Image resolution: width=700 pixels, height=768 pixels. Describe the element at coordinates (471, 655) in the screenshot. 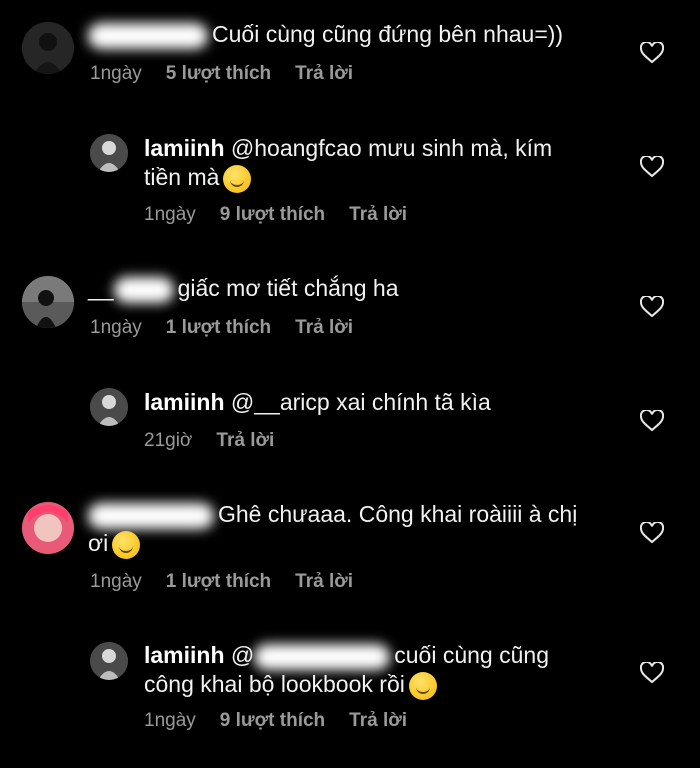

I see `comment-body-line: cuối cùng cũng` at that location.